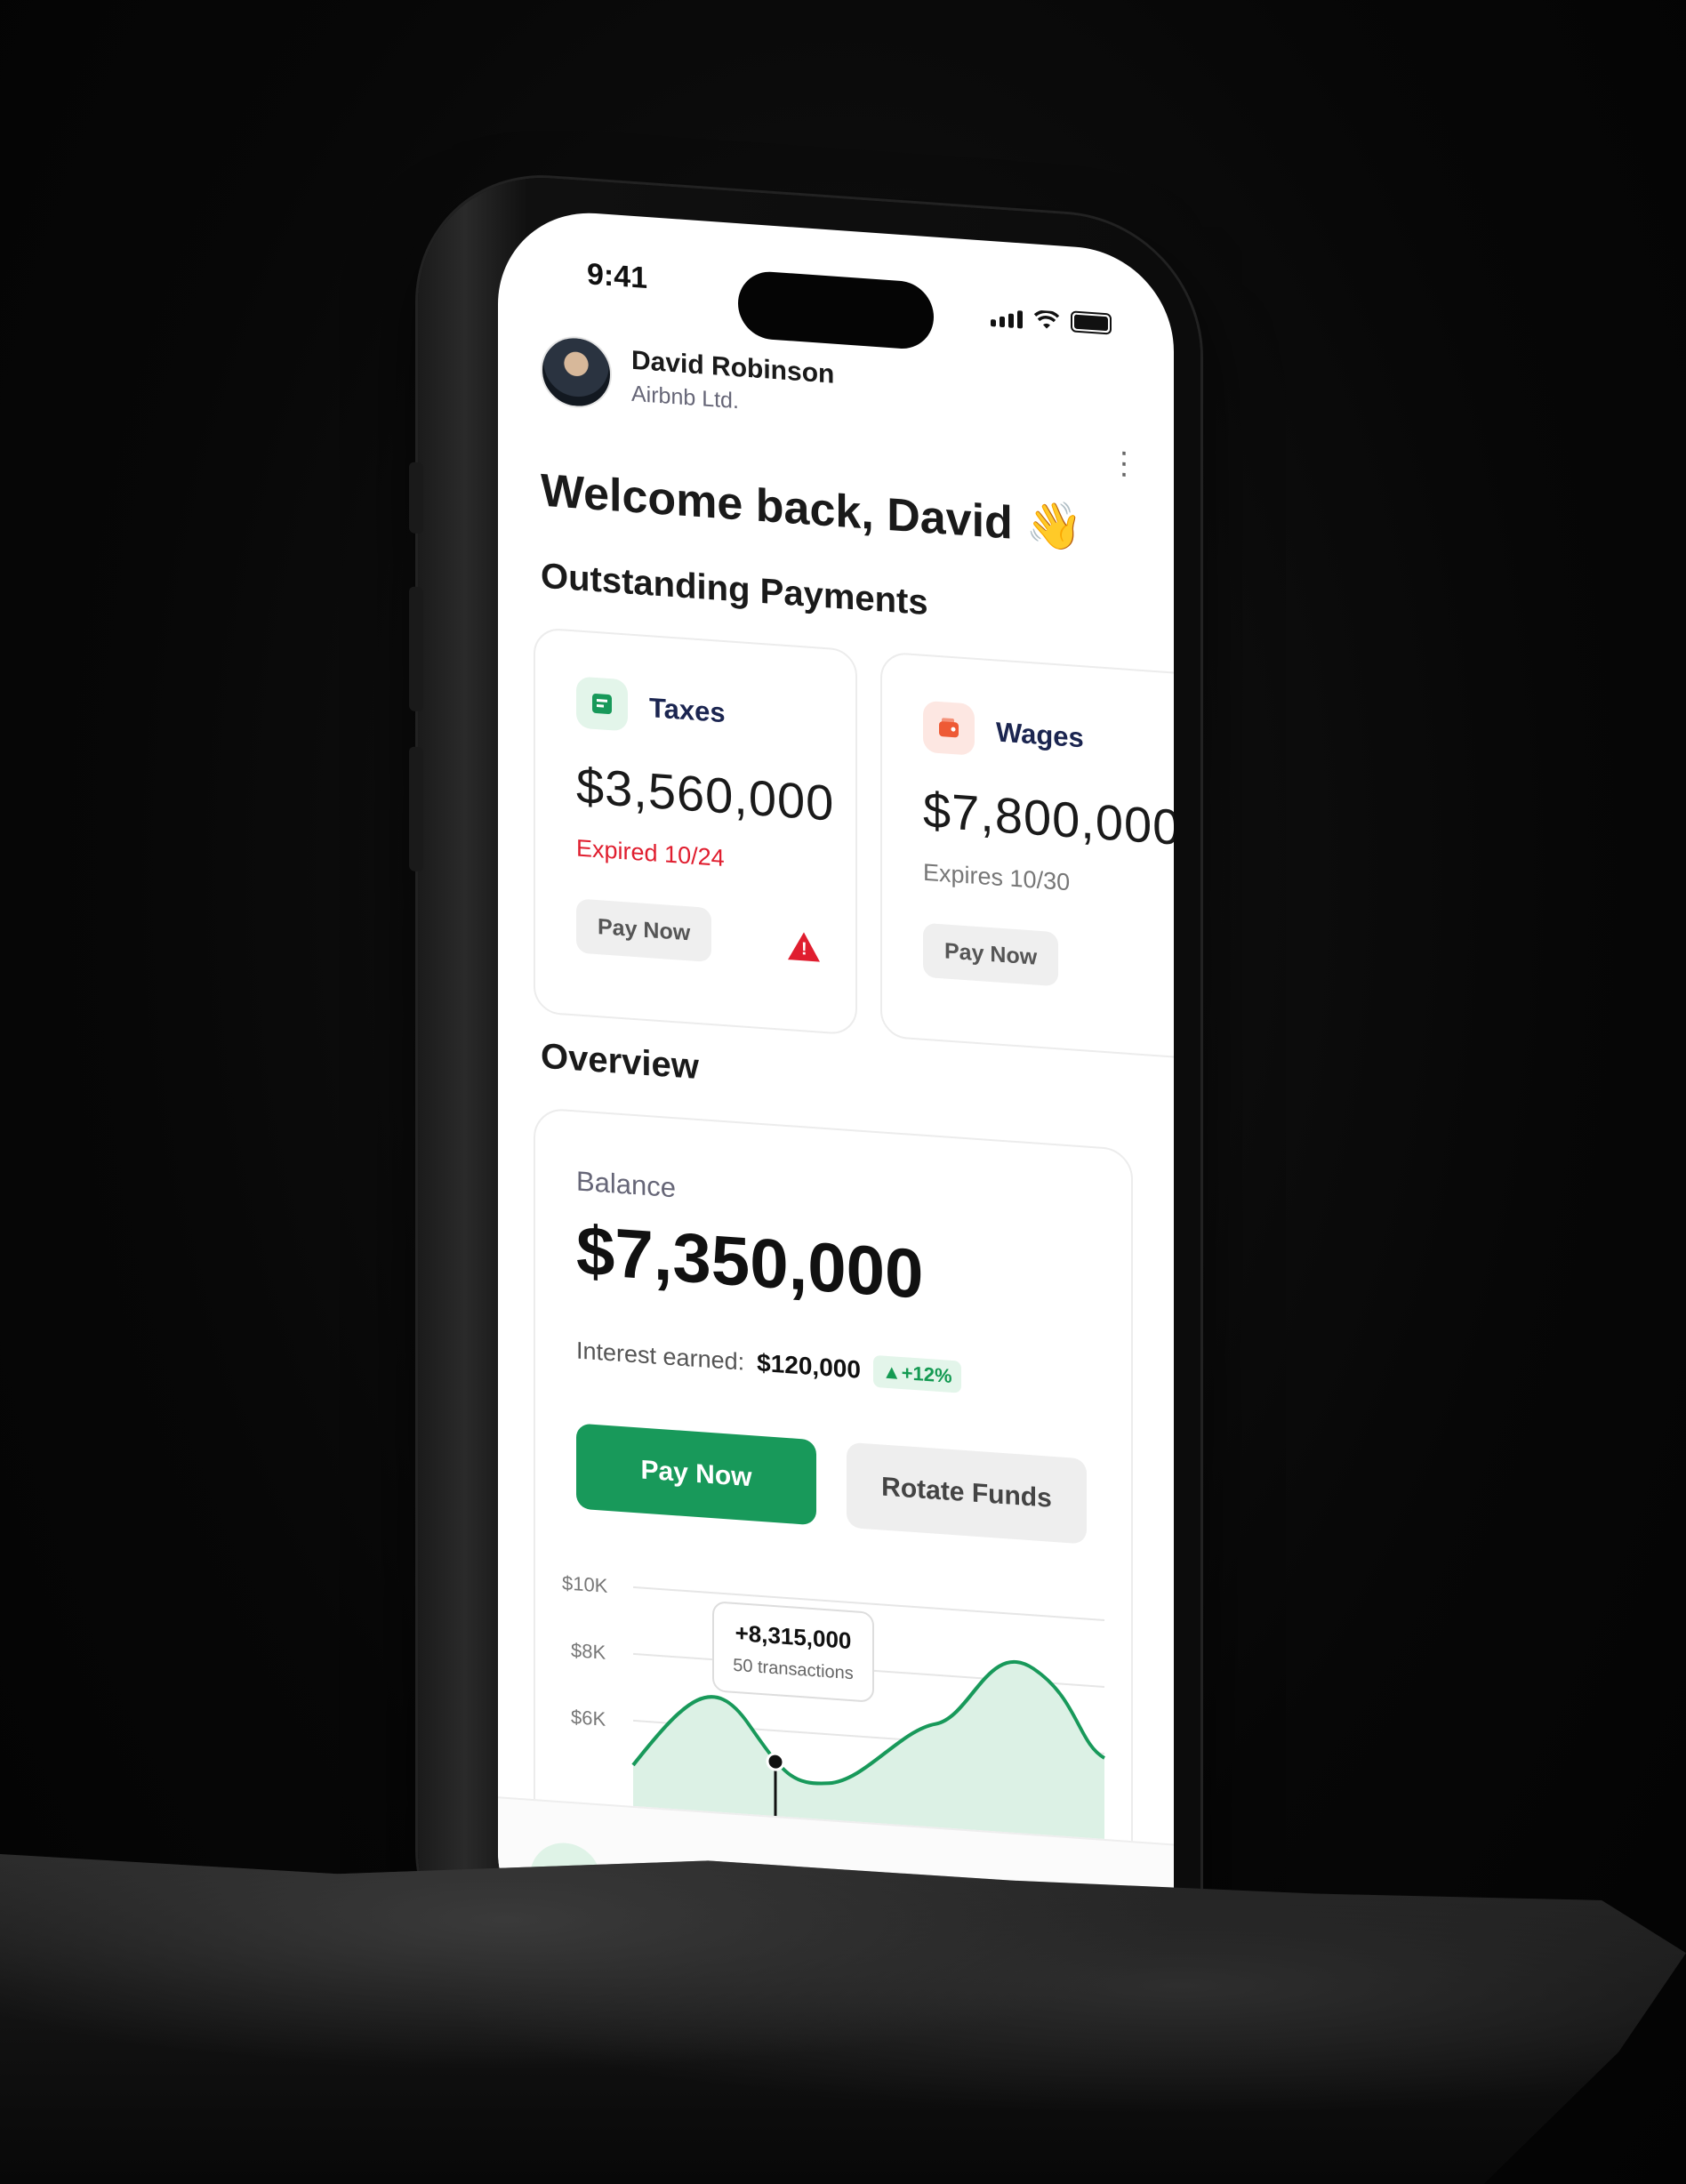  Describe the element at coordinates (775, 1761) in the screenshot. I see `chart-point` at that location.